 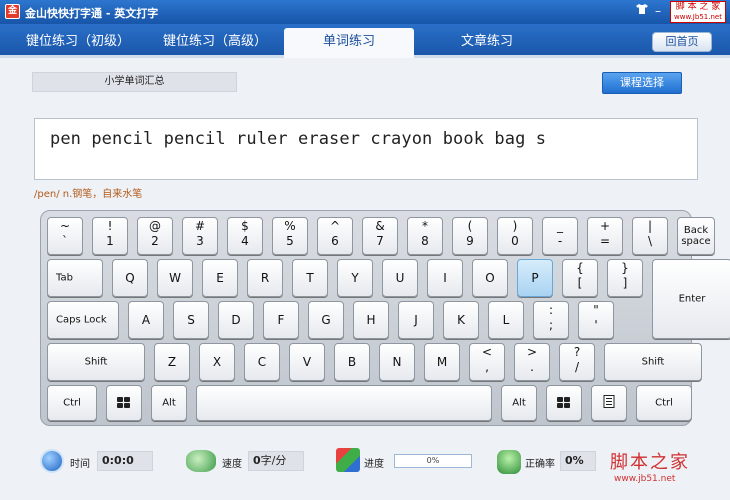 I want to click on tab-word-practice: 单词练习, so click(x=349, y=43).